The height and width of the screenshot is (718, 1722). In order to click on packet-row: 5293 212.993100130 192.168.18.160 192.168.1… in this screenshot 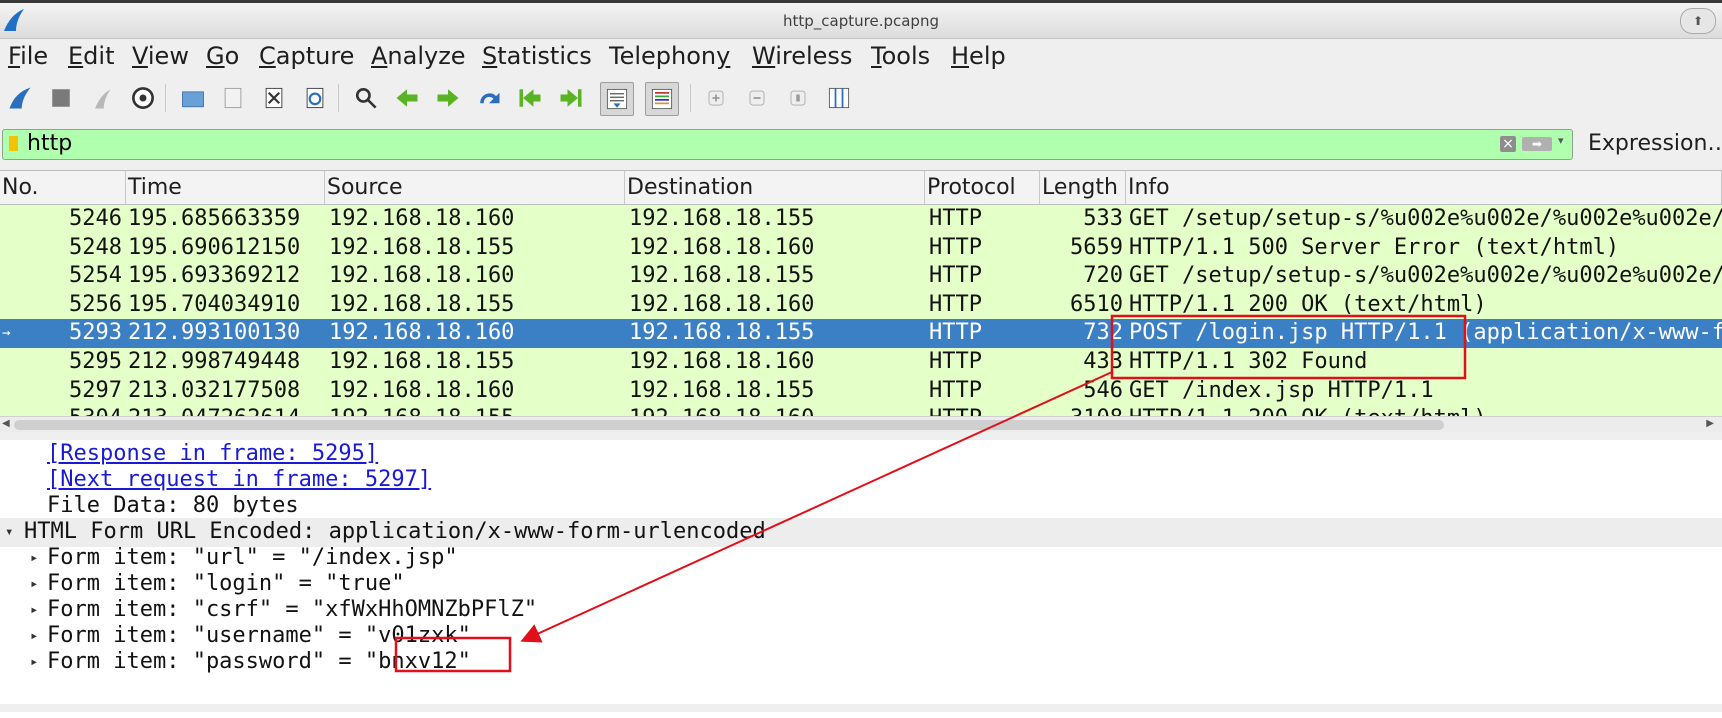, I will do `click(861, 333)`.